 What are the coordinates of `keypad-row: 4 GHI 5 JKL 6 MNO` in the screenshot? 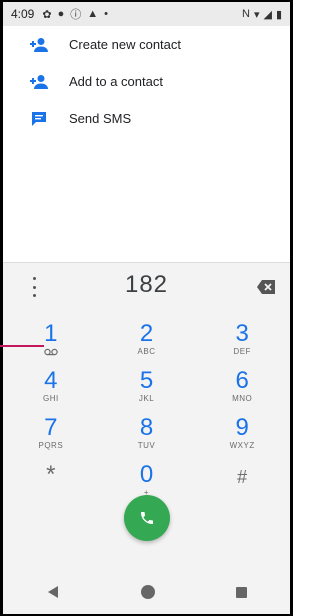 It's located at (146, 390).